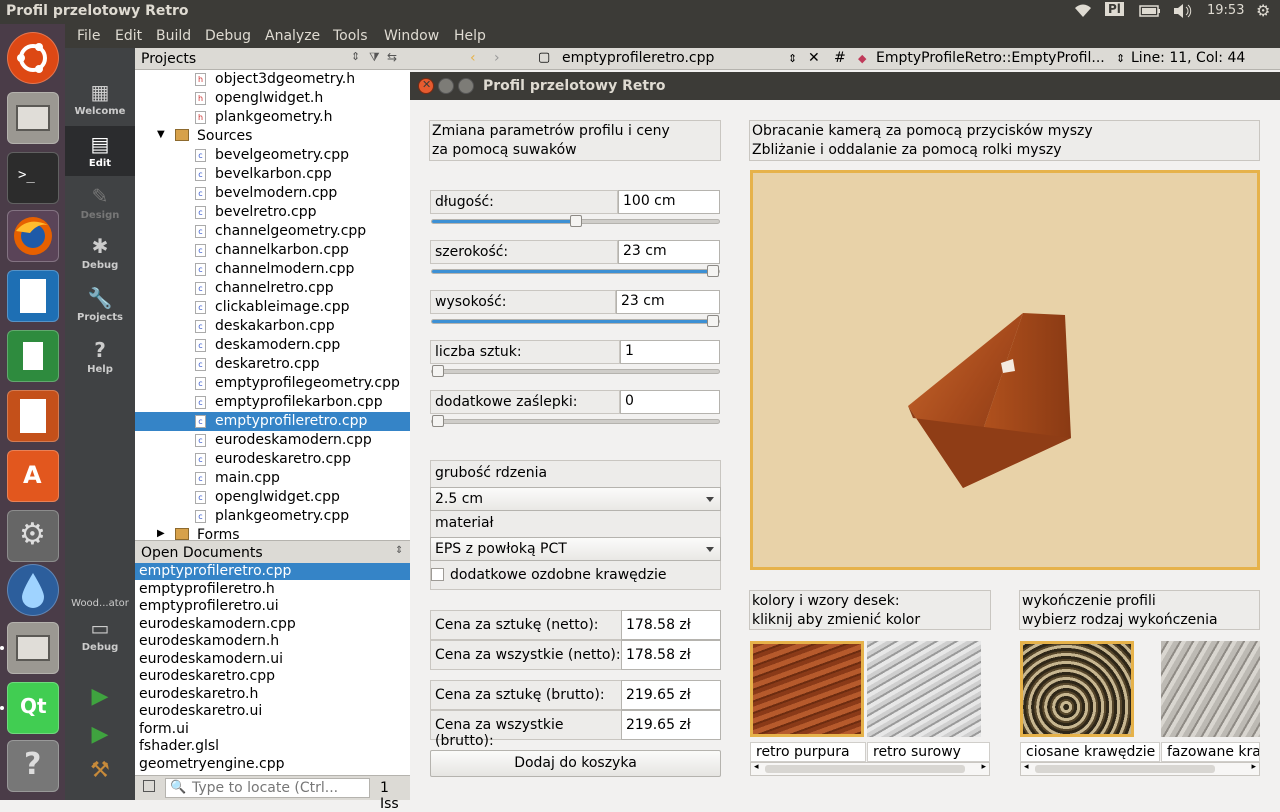  I want to click on open-document: eurodeskaretro.ui, so click(272, 711).